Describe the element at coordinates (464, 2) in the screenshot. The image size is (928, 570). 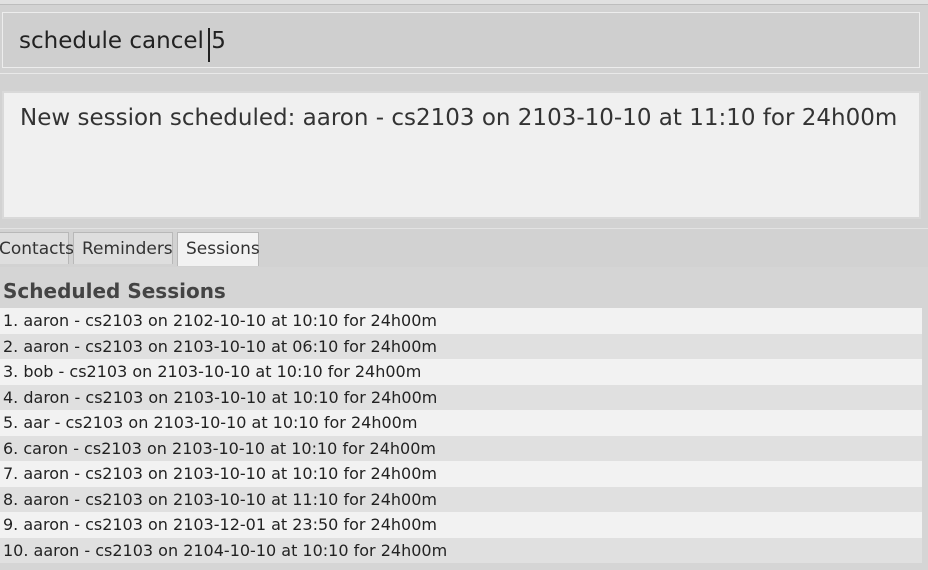
I see `top-divider` at that location.